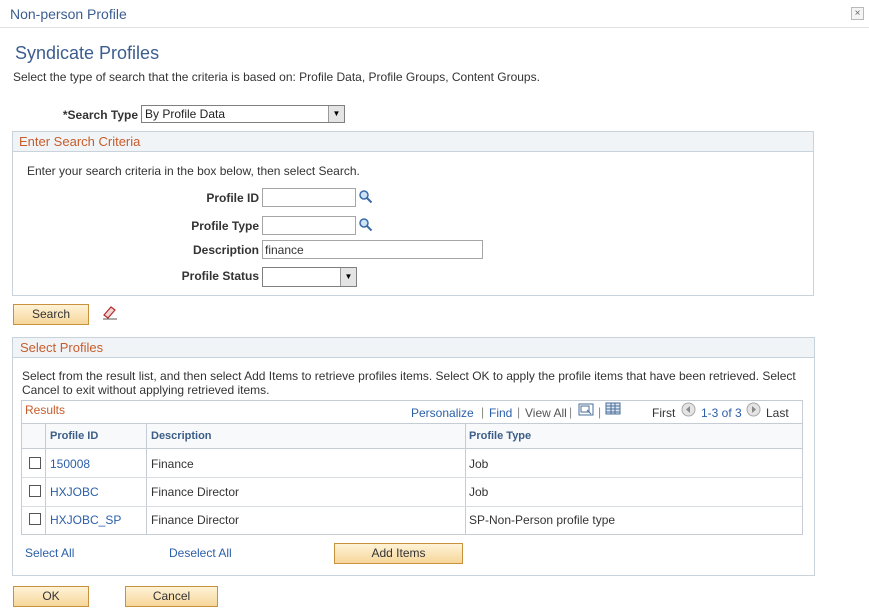  I want to click on view-all-link: View All, so click(546, 413).